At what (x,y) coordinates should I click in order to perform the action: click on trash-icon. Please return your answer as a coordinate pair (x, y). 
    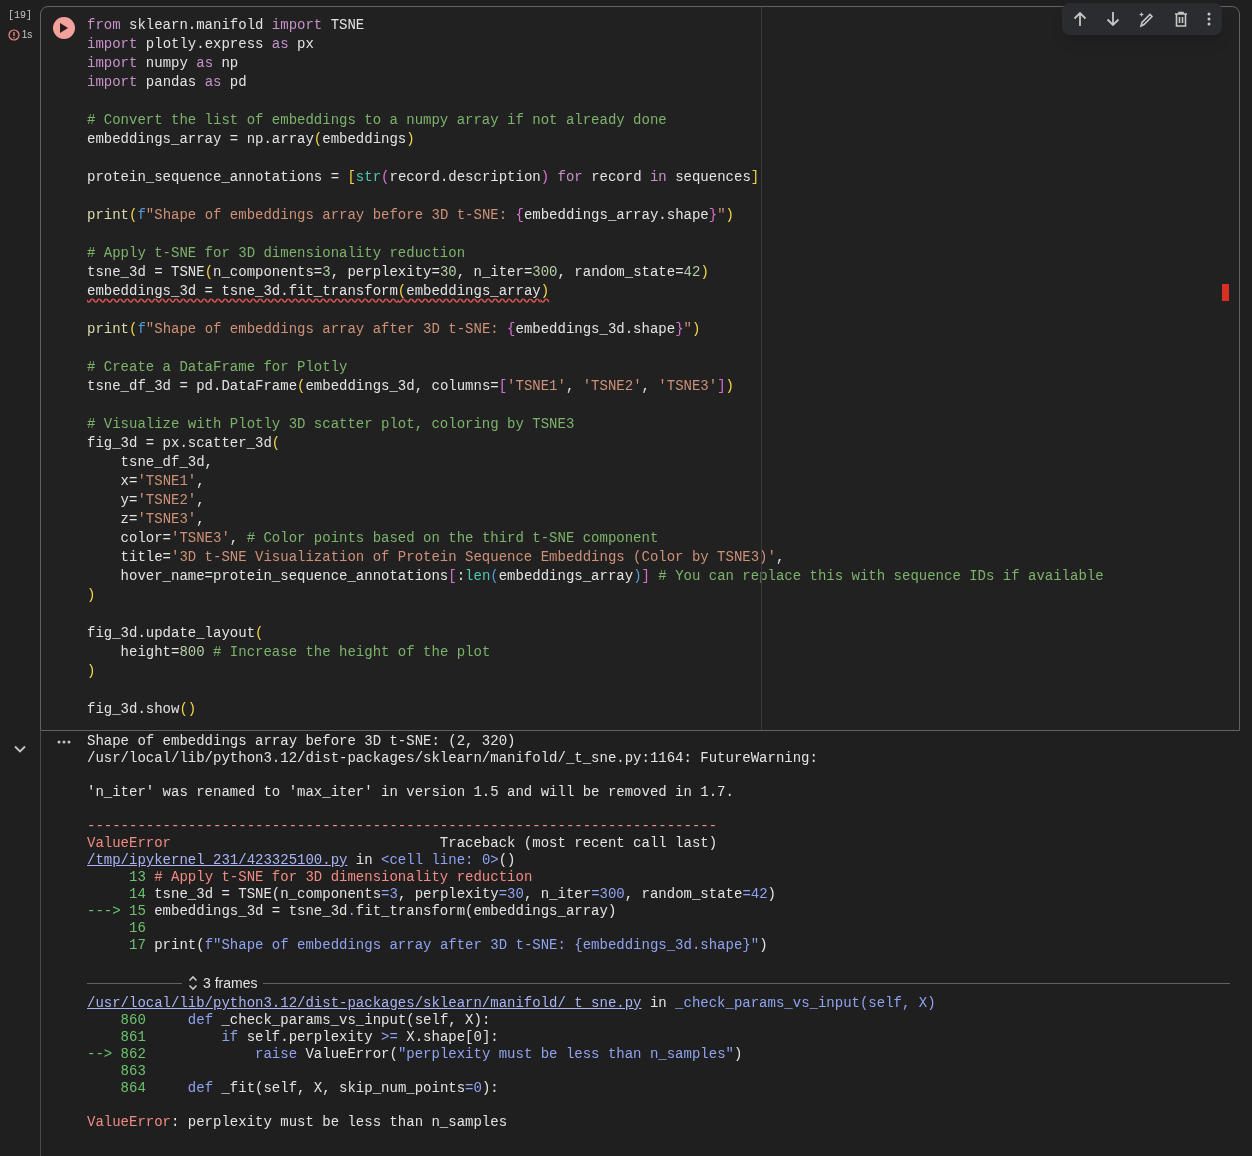
    Looking at the image, I should click on (1181, 19).